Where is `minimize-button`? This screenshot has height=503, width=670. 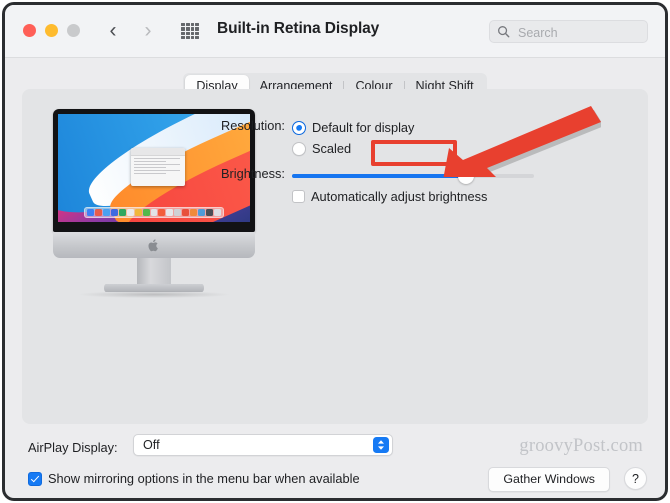
minimize-button is located at coordinates (51, 30).